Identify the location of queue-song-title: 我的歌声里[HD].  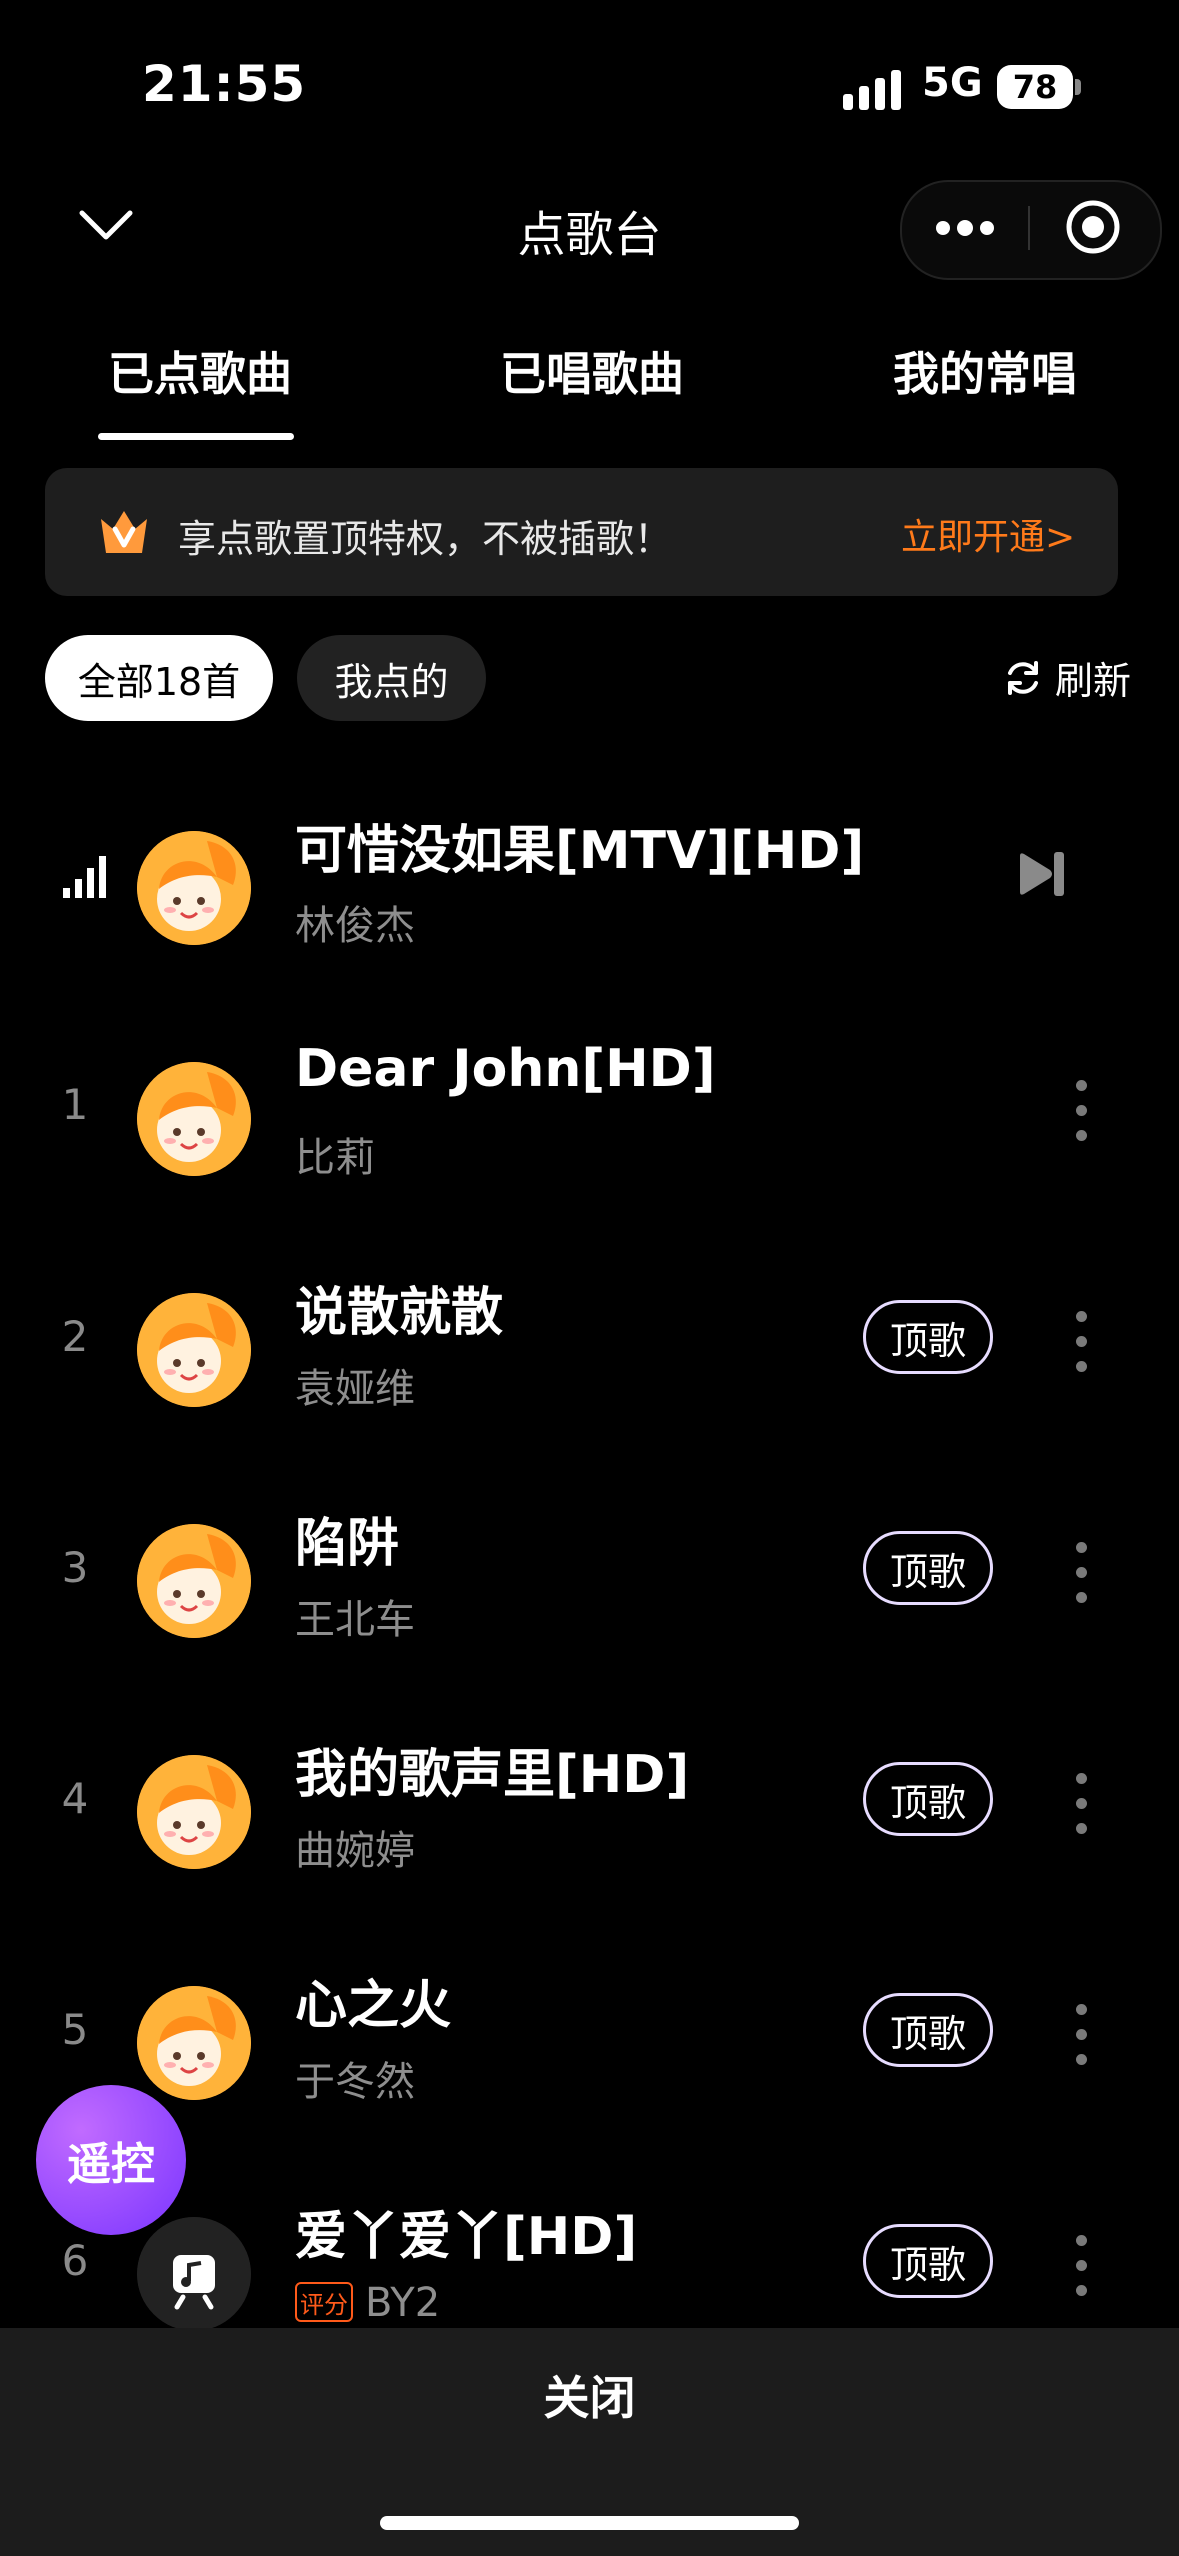
(492, 1769).